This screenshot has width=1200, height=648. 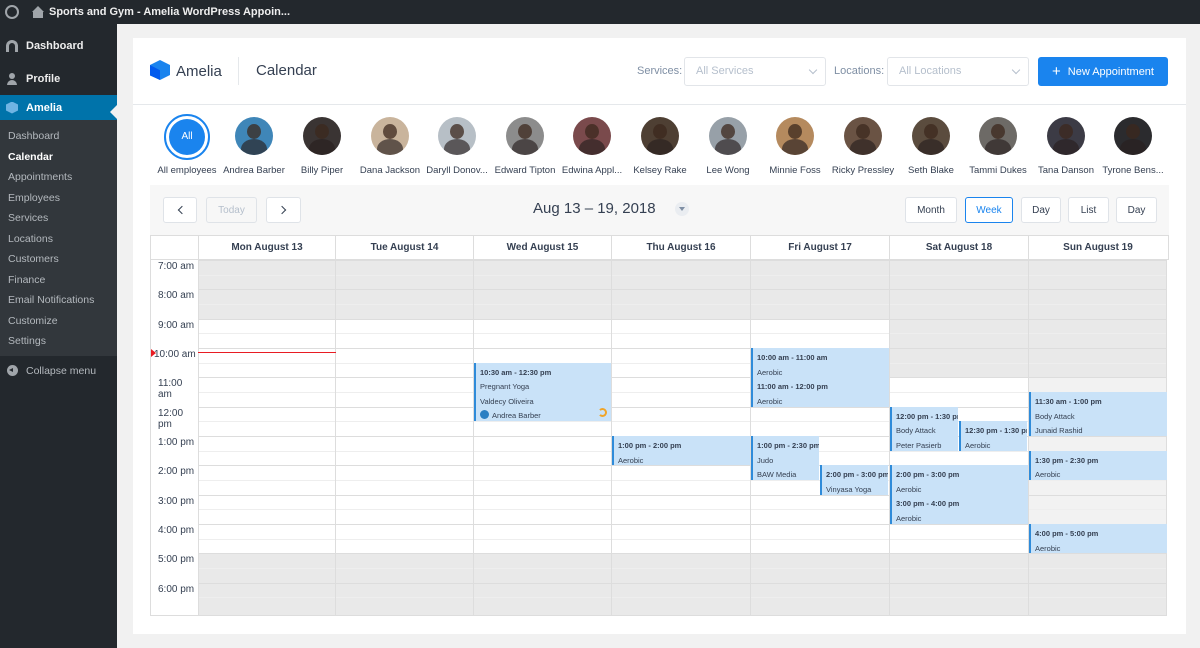 What do you see at coordinates (176, 560) in the screenshot?
I see `time-label: 5:00 pm` at bounding box center [176, 560].